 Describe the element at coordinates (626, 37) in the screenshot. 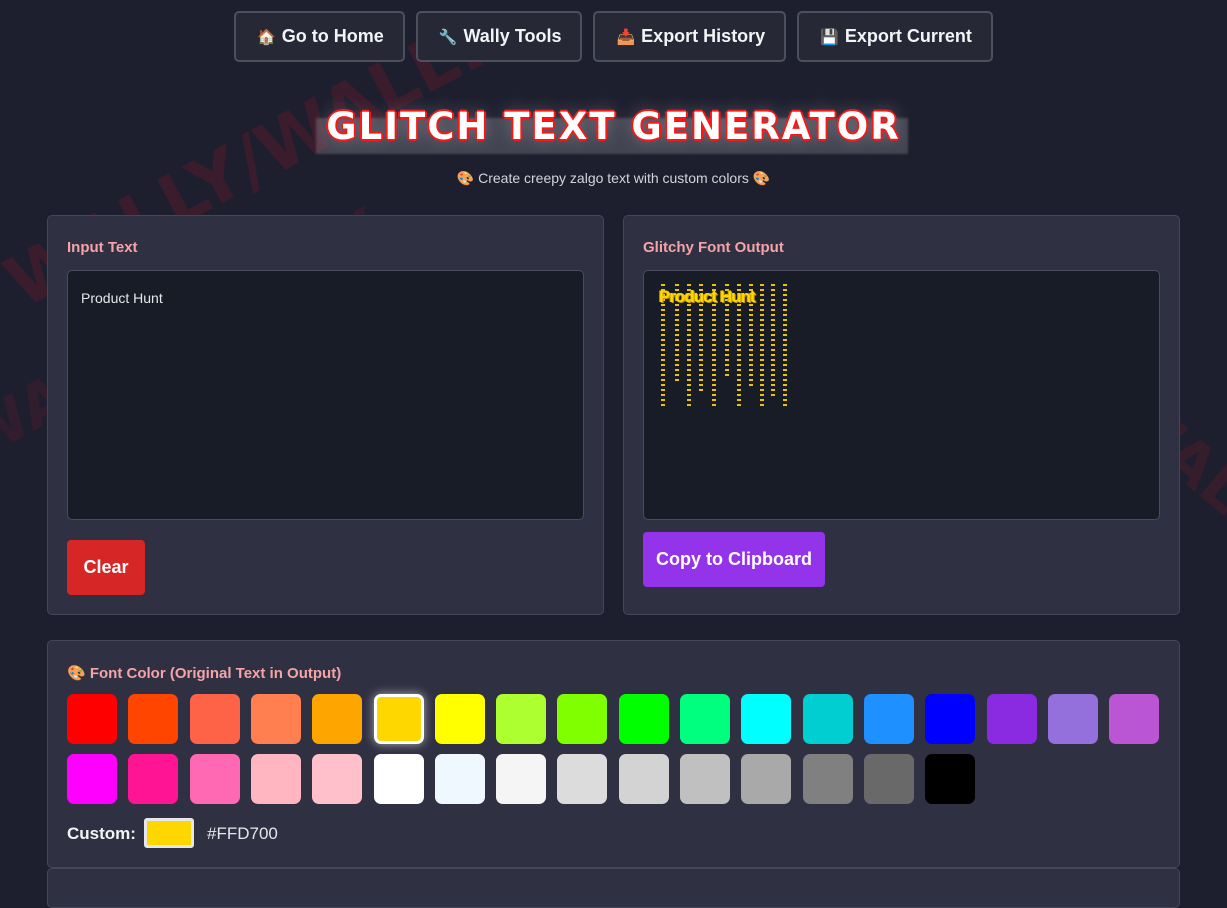

I see `inbox-tray-icon: 📥` at that location.